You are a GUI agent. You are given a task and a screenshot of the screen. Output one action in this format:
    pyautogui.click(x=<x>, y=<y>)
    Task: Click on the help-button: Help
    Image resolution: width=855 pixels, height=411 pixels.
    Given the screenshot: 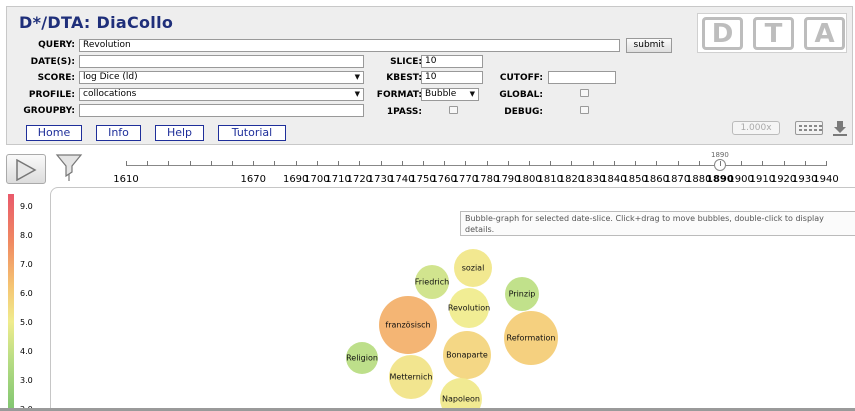 What is the action you would take?
    pyautogui.click(x=179, y=133)
    